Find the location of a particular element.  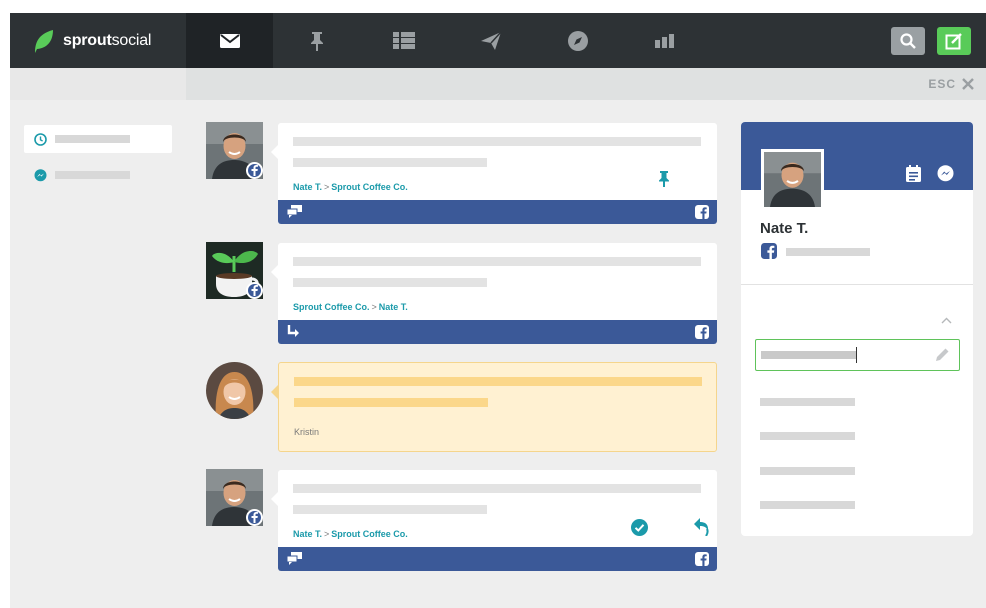

clock-icon is located at coordinates (40, 139).